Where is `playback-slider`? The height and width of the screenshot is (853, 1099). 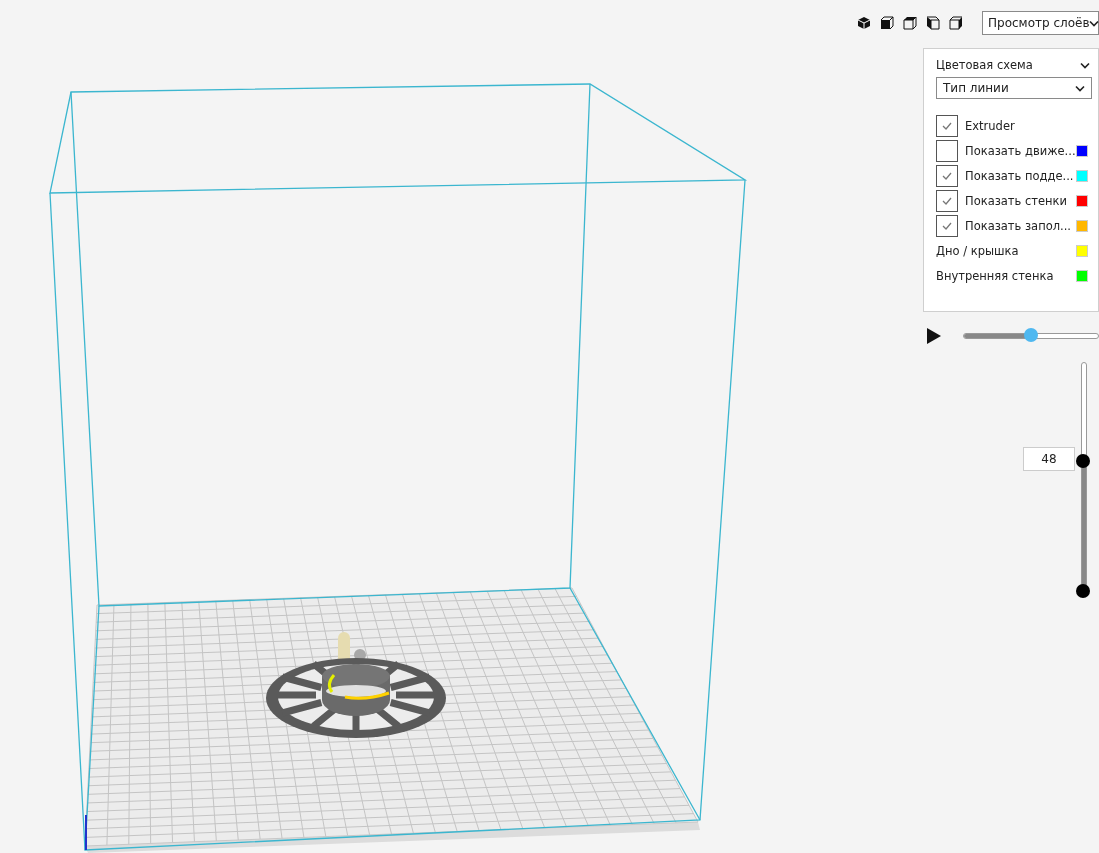 playback-slider is located at coordinates (1031, 336).